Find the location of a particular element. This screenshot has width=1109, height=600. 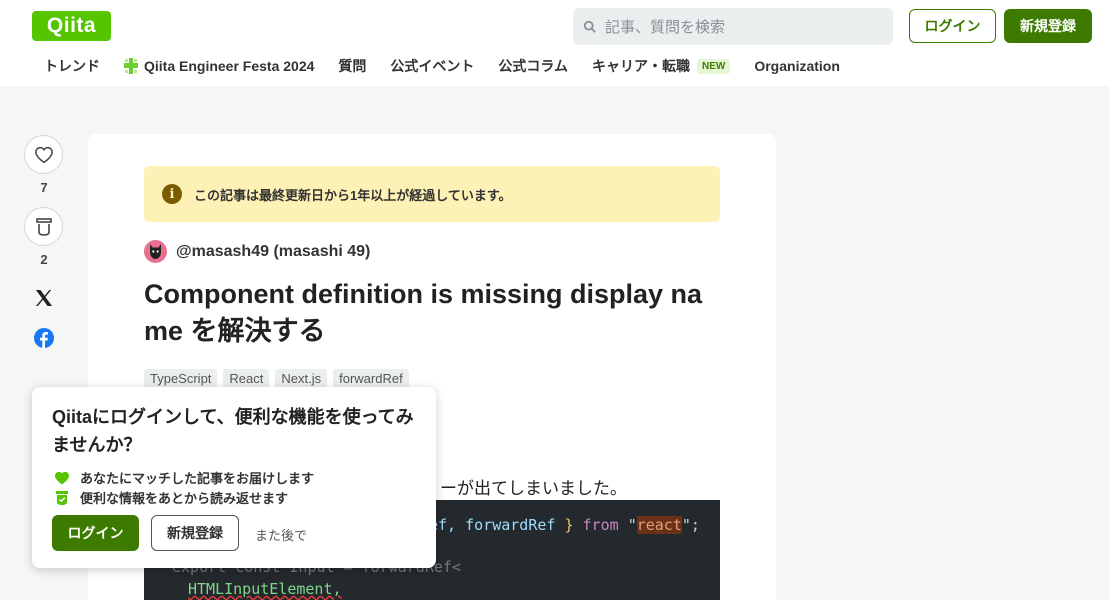

nav-item-official-column: 公式コラム is located at coordinates (533, 66).